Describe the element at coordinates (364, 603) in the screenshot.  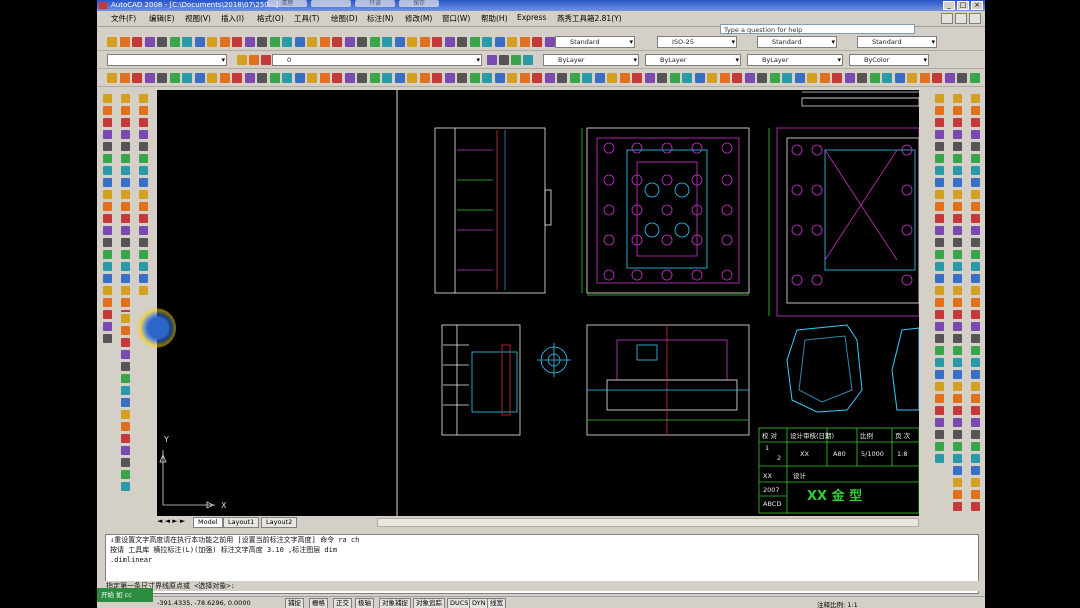
I see `polar-toggle: 极轴` at that location.